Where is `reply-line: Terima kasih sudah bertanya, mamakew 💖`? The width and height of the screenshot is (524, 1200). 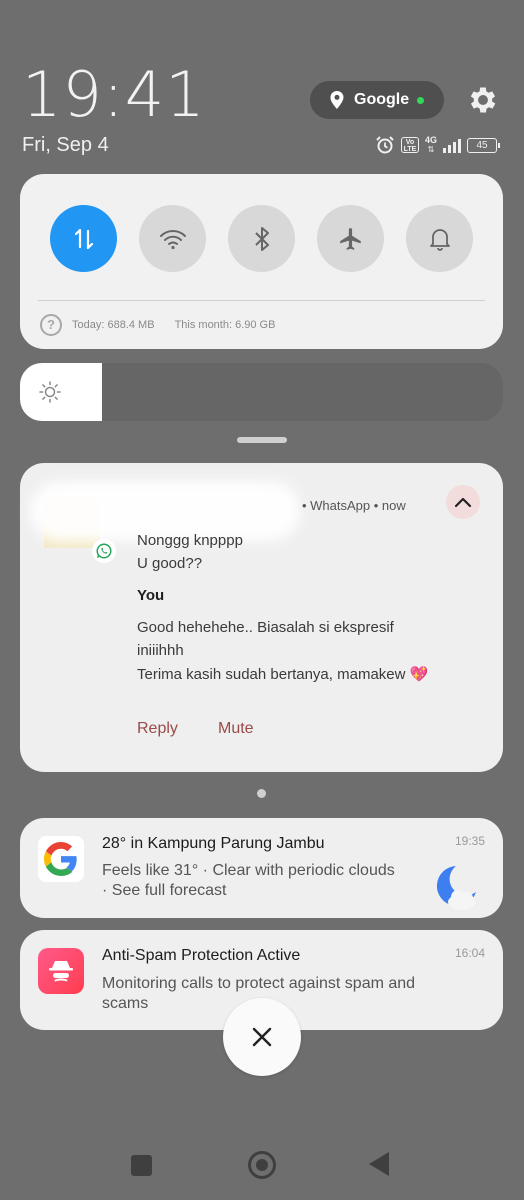
reply-line: Terima kasih sudah bertanya, mamakew 💖 is located at coordinates (283, 674).